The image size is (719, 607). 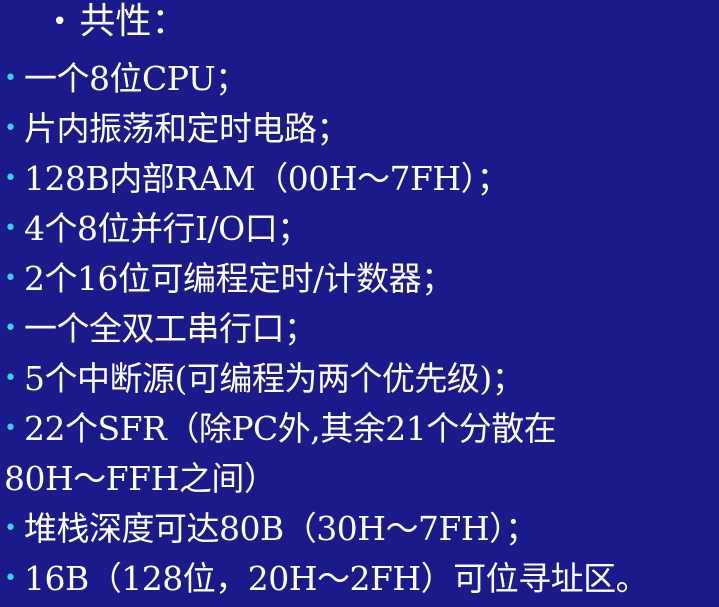 I want to click on list-item: • 片内振荡和定时电路；, so click(x=359, y=129).